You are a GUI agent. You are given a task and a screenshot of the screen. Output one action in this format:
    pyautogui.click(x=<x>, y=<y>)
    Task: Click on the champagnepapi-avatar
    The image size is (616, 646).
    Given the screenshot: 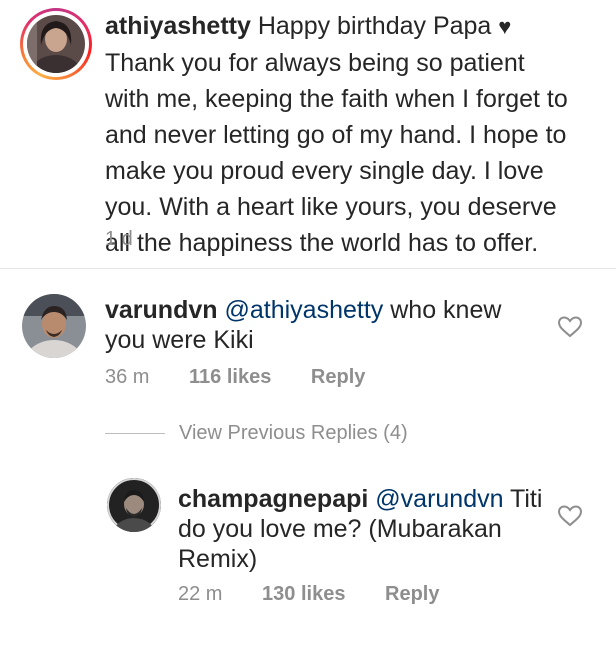 What is the action you would take?
    pyautogui.click(x=134, y=505)
    